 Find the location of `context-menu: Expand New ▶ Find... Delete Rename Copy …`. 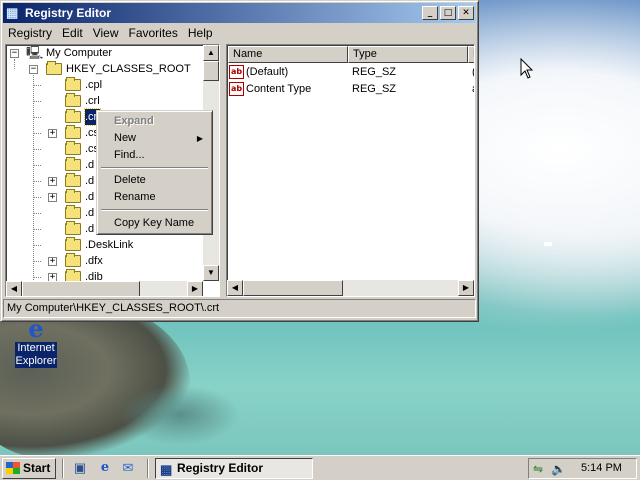

context-menu: Expand New ▶ Find... Delete Rename Copy … is located at coordinates (154, 172).